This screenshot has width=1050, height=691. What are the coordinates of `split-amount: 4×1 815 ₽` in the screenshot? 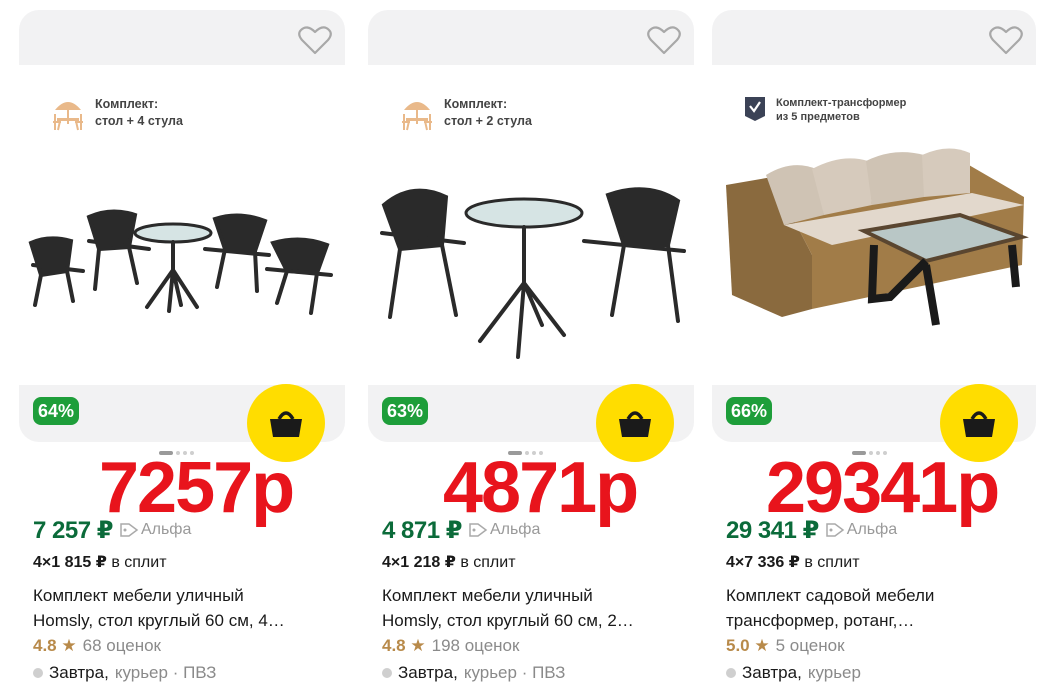 It's located at (70, 562).